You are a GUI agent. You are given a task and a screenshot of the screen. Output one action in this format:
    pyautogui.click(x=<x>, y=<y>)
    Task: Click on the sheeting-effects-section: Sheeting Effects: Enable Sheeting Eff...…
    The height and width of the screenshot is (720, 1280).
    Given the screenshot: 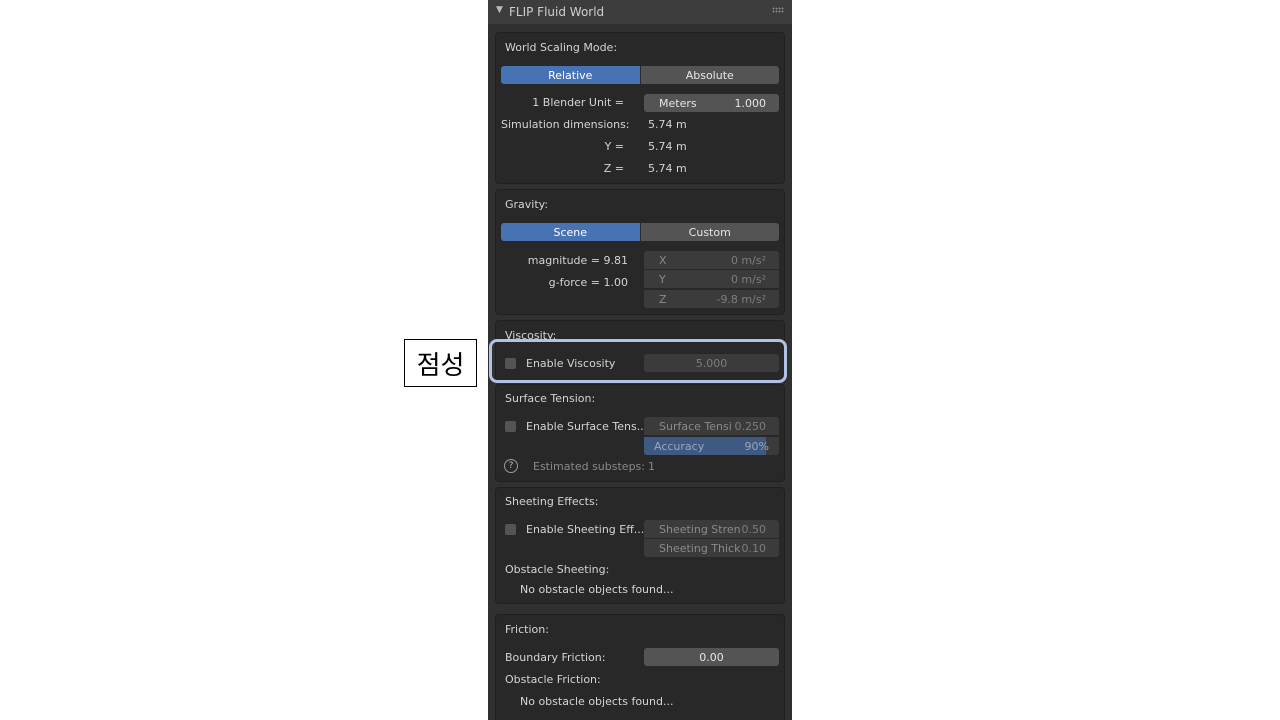 What is the action you would take?
    pyautogui.click(x=640, y=545)
    